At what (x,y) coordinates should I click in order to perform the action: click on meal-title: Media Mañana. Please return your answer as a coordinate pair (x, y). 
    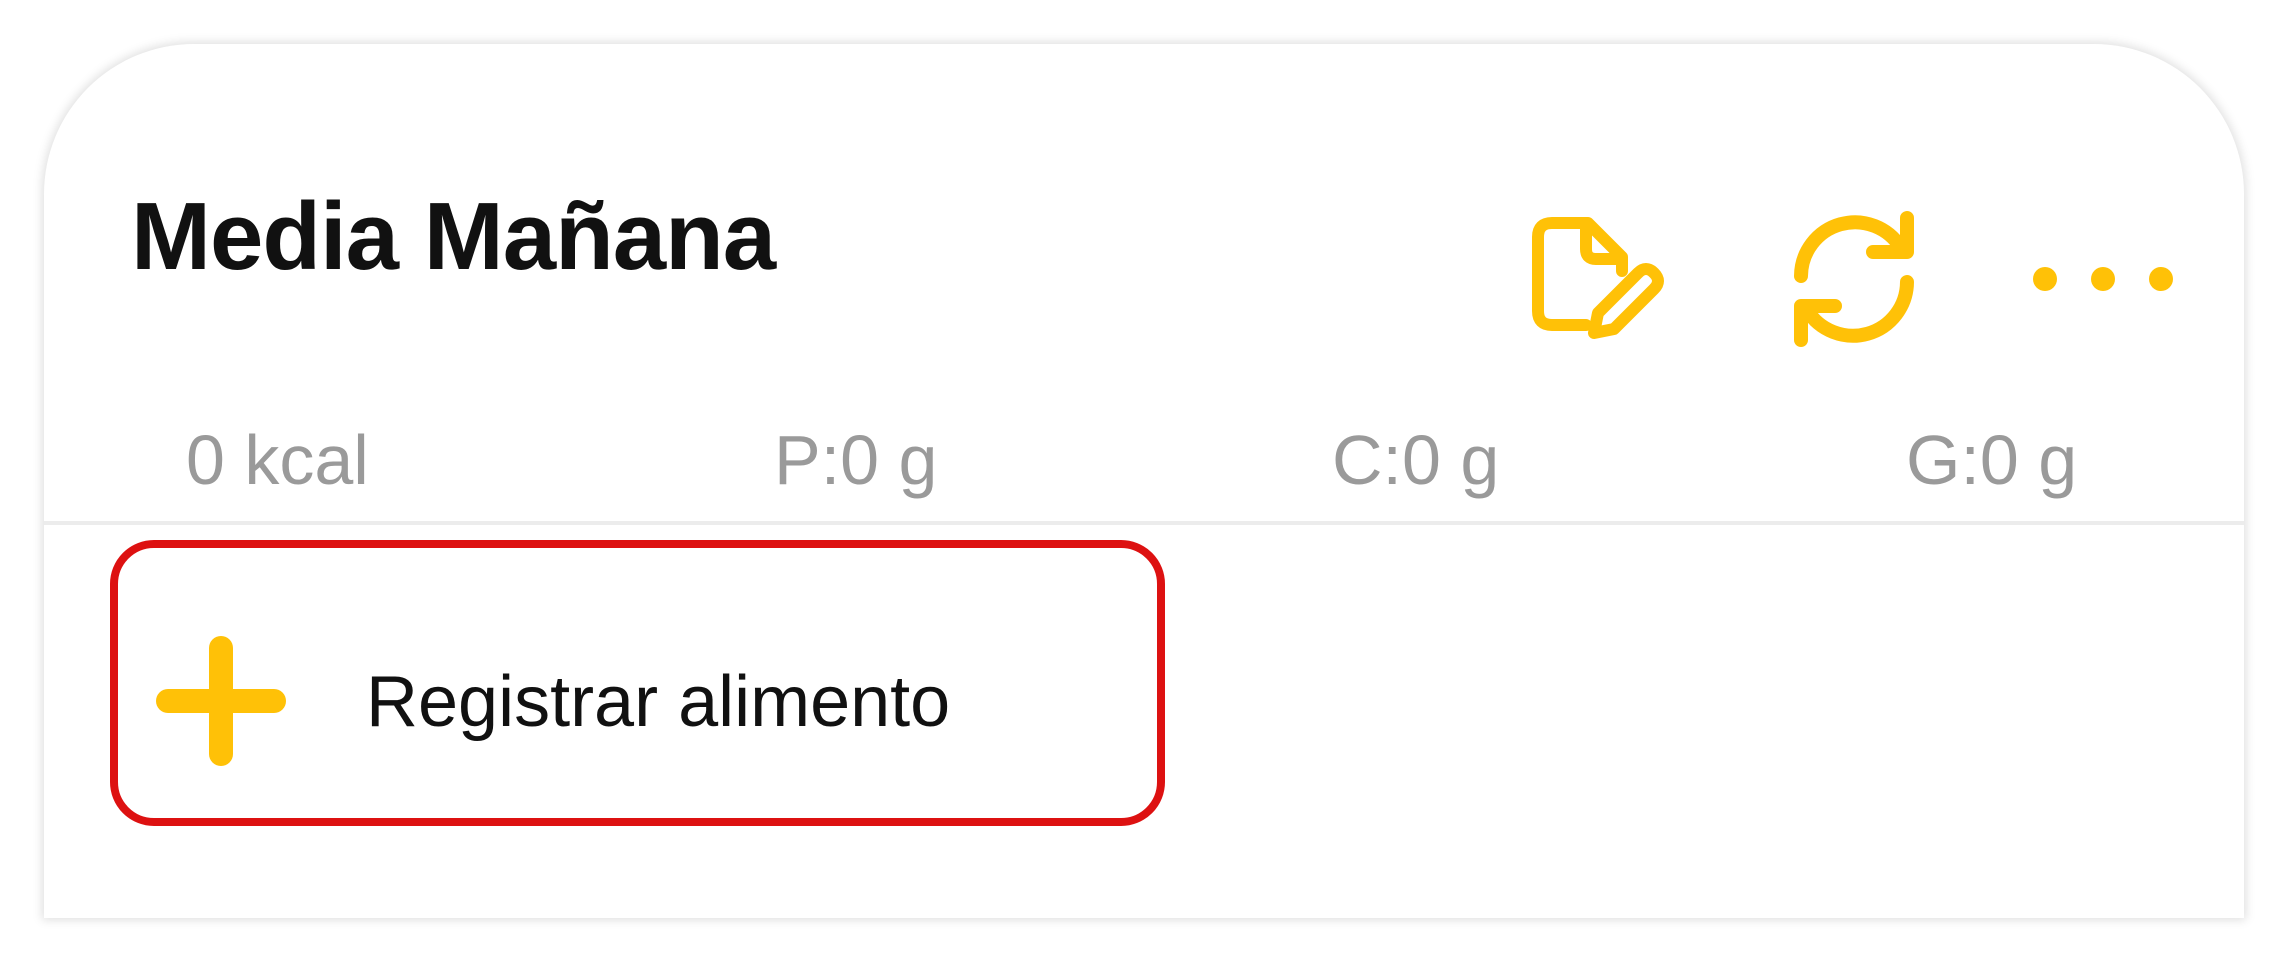
    Looking at the image, I should click on (453, 236).